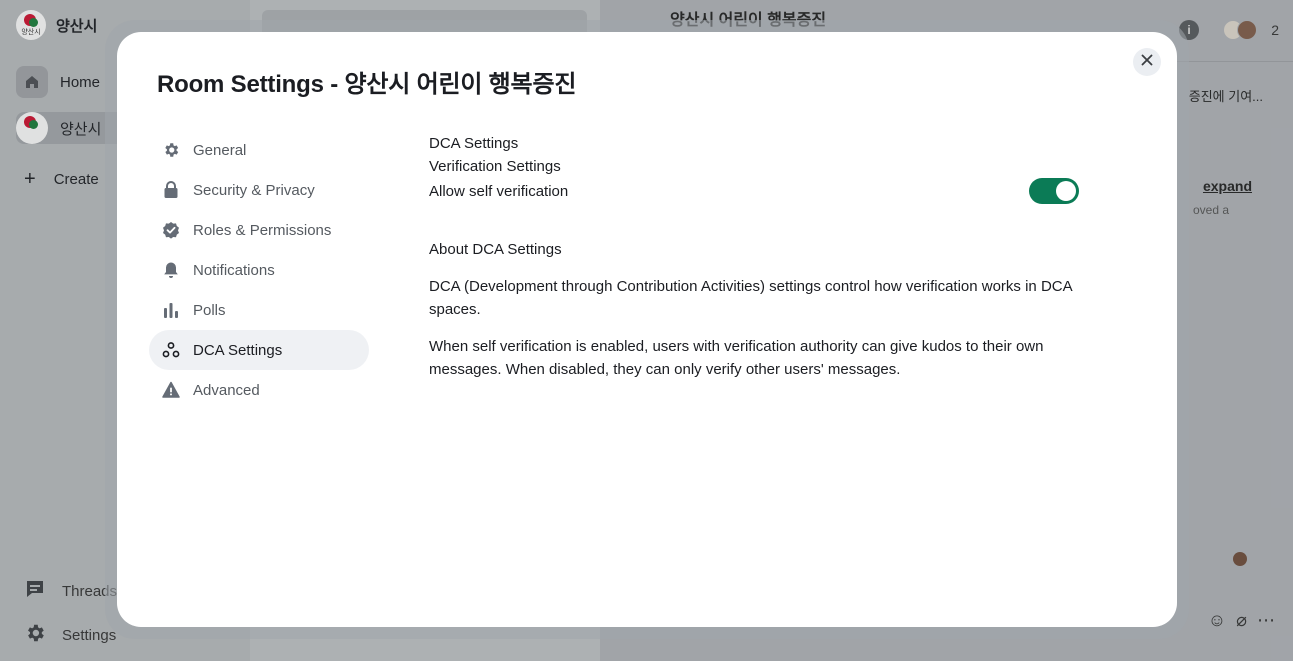 Image resolution: width=1293 pixels, height=661 pixels. Describe the element at coordinates (171, 350) in the screenshot. I see `people-icon` at that location.